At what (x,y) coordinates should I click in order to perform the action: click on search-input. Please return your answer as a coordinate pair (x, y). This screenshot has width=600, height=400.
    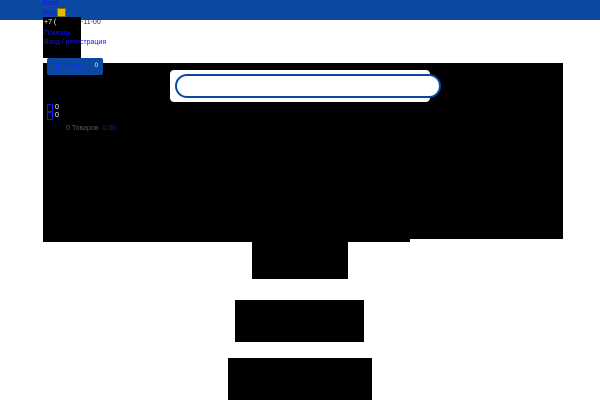
    Looking at the image, I should click on (308, 86).